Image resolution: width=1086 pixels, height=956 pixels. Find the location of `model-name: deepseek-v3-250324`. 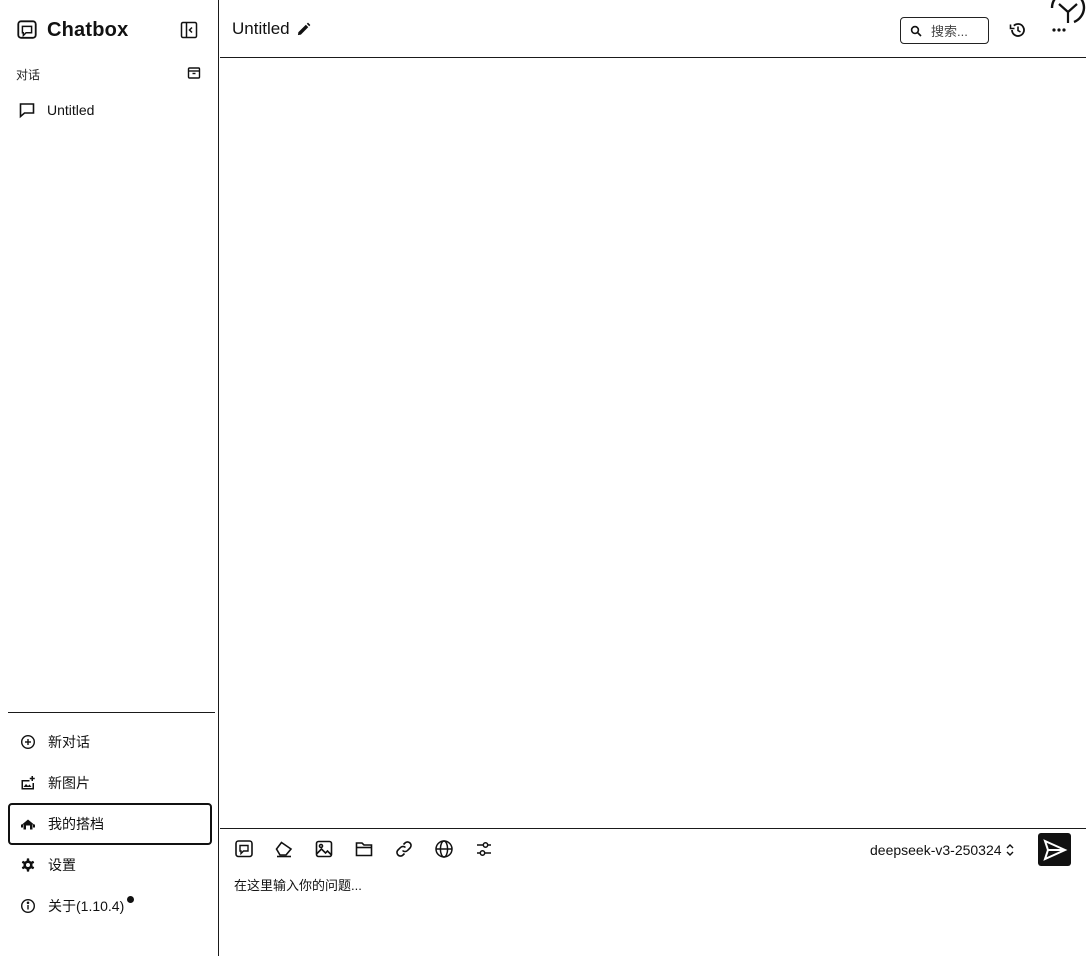

model-name: deepseek-v3-250324 is located at coordinates (936, 850).